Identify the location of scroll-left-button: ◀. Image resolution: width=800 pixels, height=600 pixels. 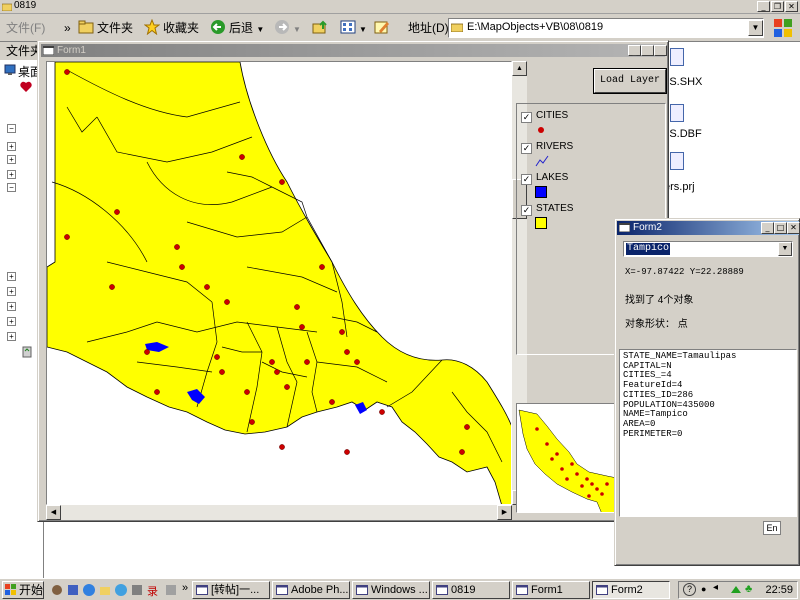
(53, 512).